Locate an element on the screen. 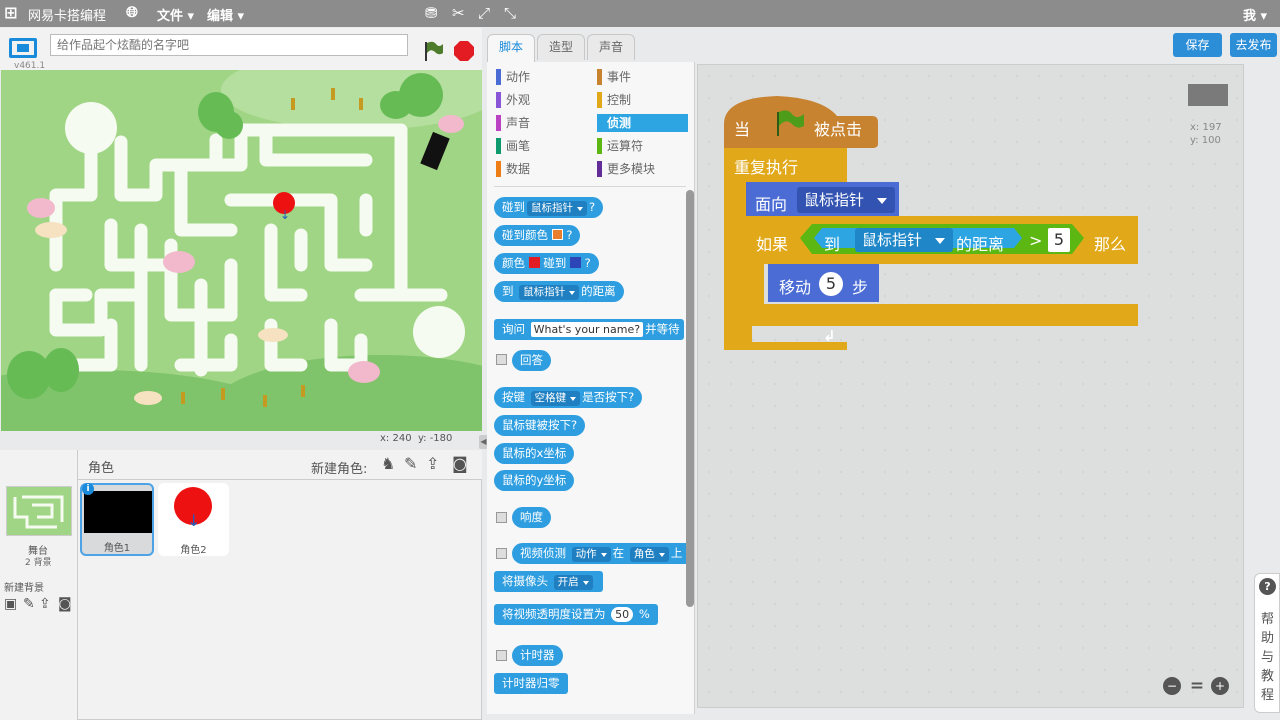  stop-icon is located at coordinates (464, 53).